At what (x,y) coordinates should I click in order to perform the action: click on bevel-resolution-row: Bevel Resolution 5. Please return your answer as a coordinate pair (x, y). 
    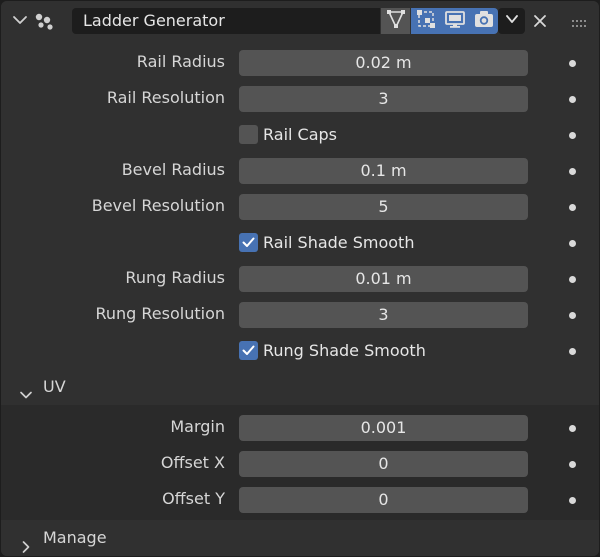
    Looking at the image, I should click on (300, 207).